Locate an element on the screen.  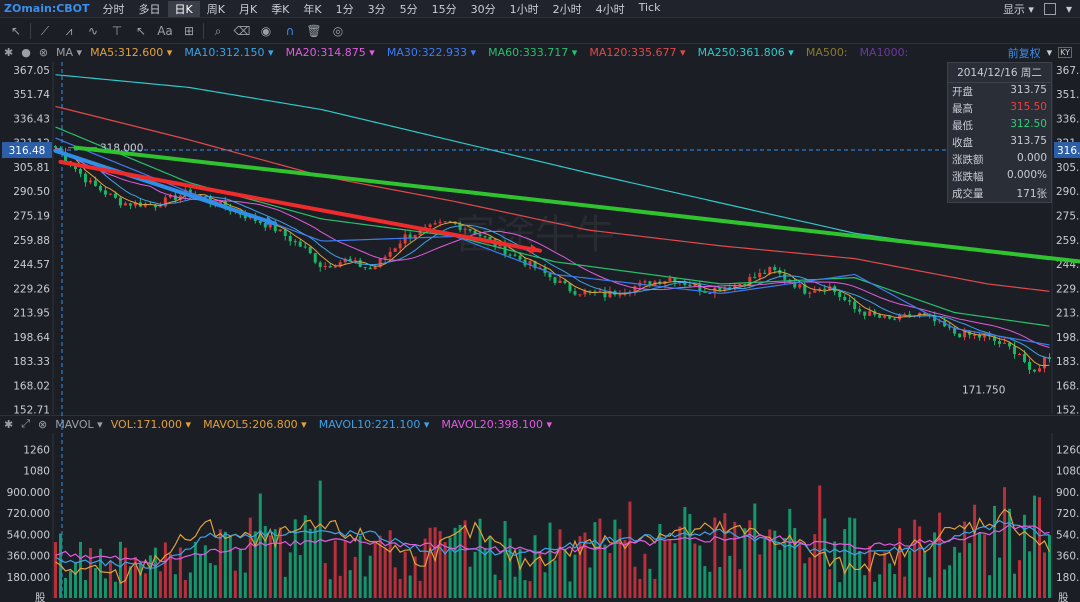
minimize-icon: ▾ is located at coordinates (1069, 9).